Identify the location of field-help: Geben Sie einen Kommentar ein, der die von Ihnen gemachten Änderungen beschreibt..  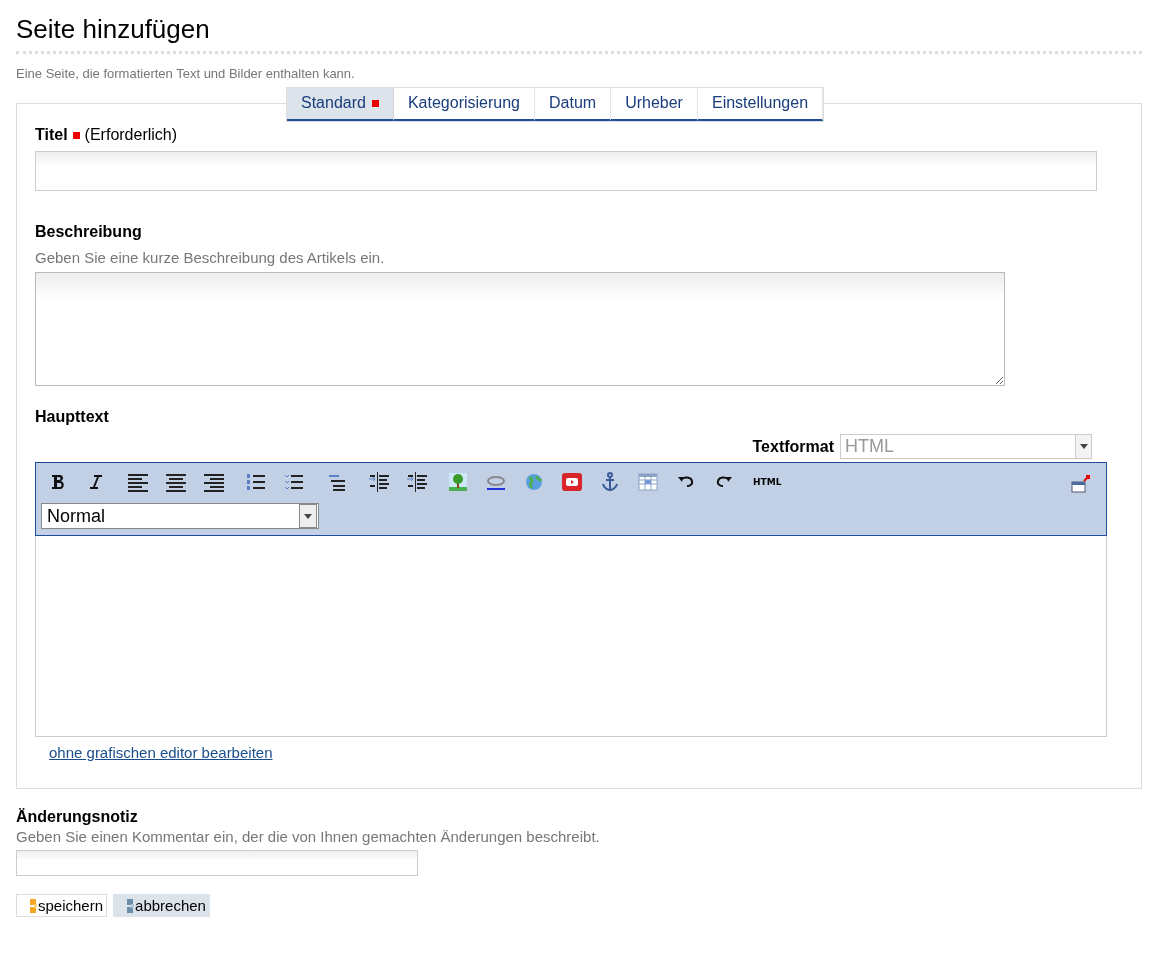
(308, 836).